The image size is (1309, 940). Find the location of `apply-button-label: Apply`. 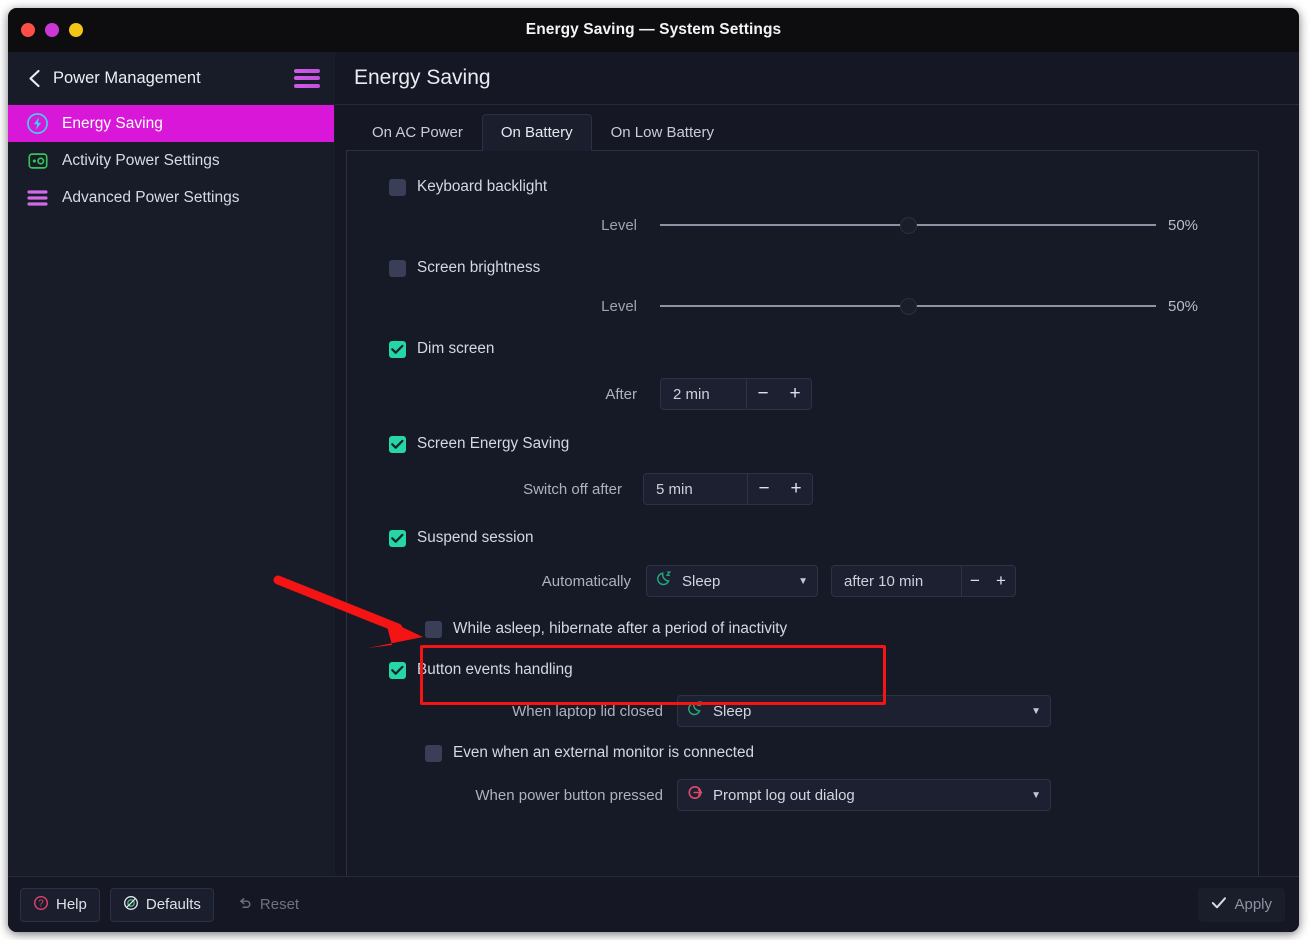

apply-button-label: Apply is located at coordinates (1253, 904).